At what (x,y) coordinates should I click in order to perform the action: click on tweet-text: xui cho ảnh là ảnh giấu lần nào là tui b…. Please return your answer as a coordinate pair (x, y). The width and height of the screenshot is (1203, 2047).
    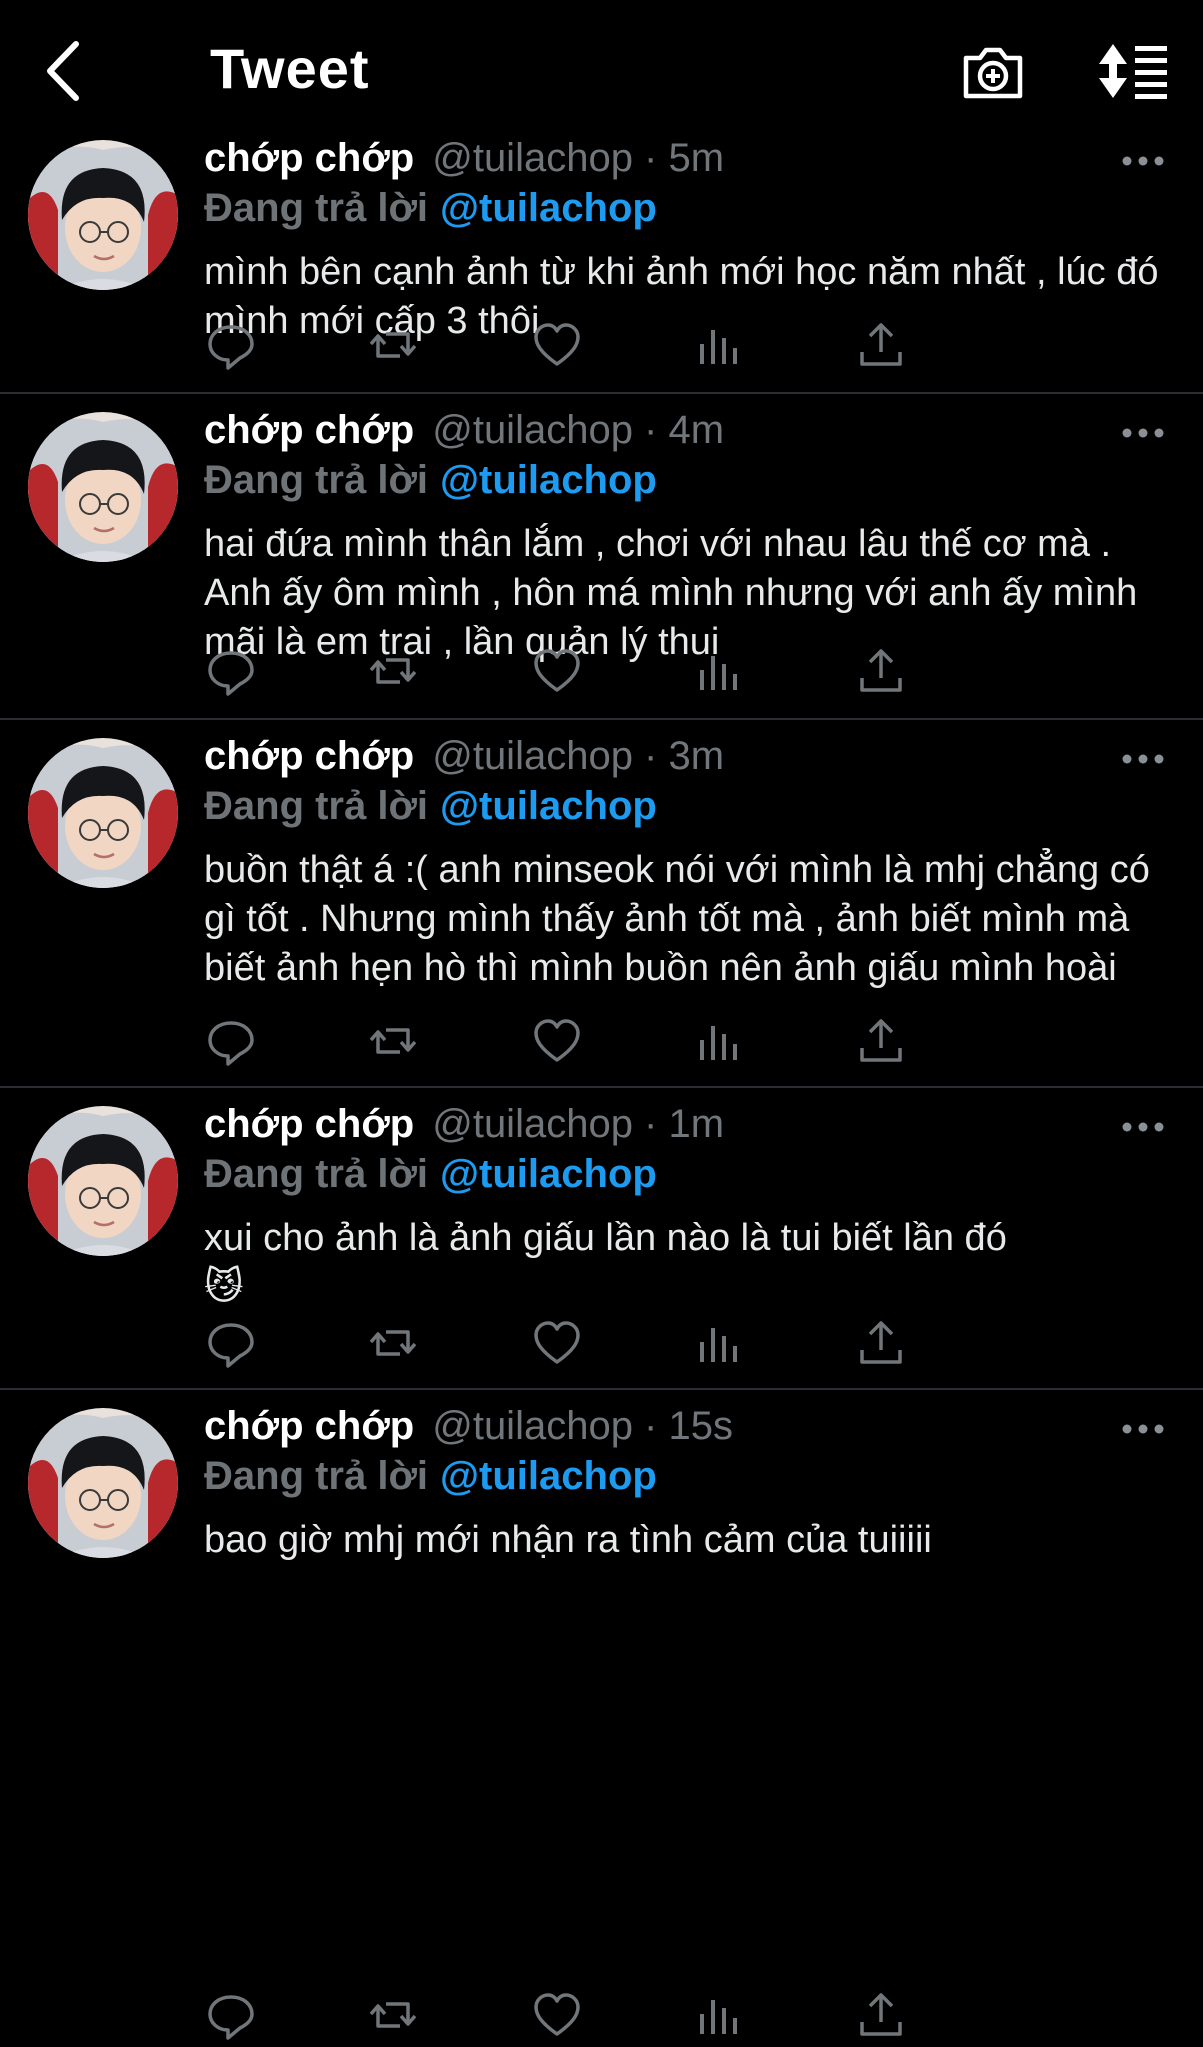
    Looking at the image, I should click on (684, 1263).